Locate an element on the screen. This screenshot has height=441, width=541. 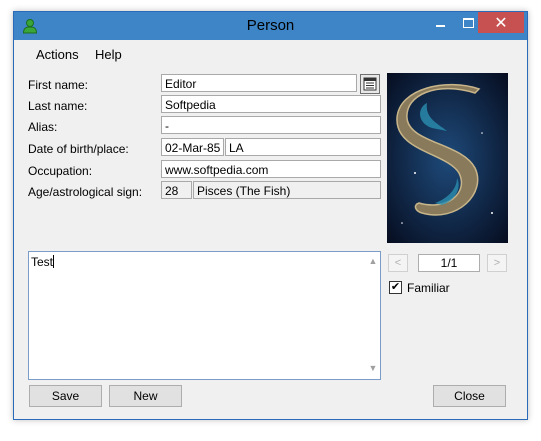
occupation-field: www.softpedia.com is located at coordinates (271, 169).